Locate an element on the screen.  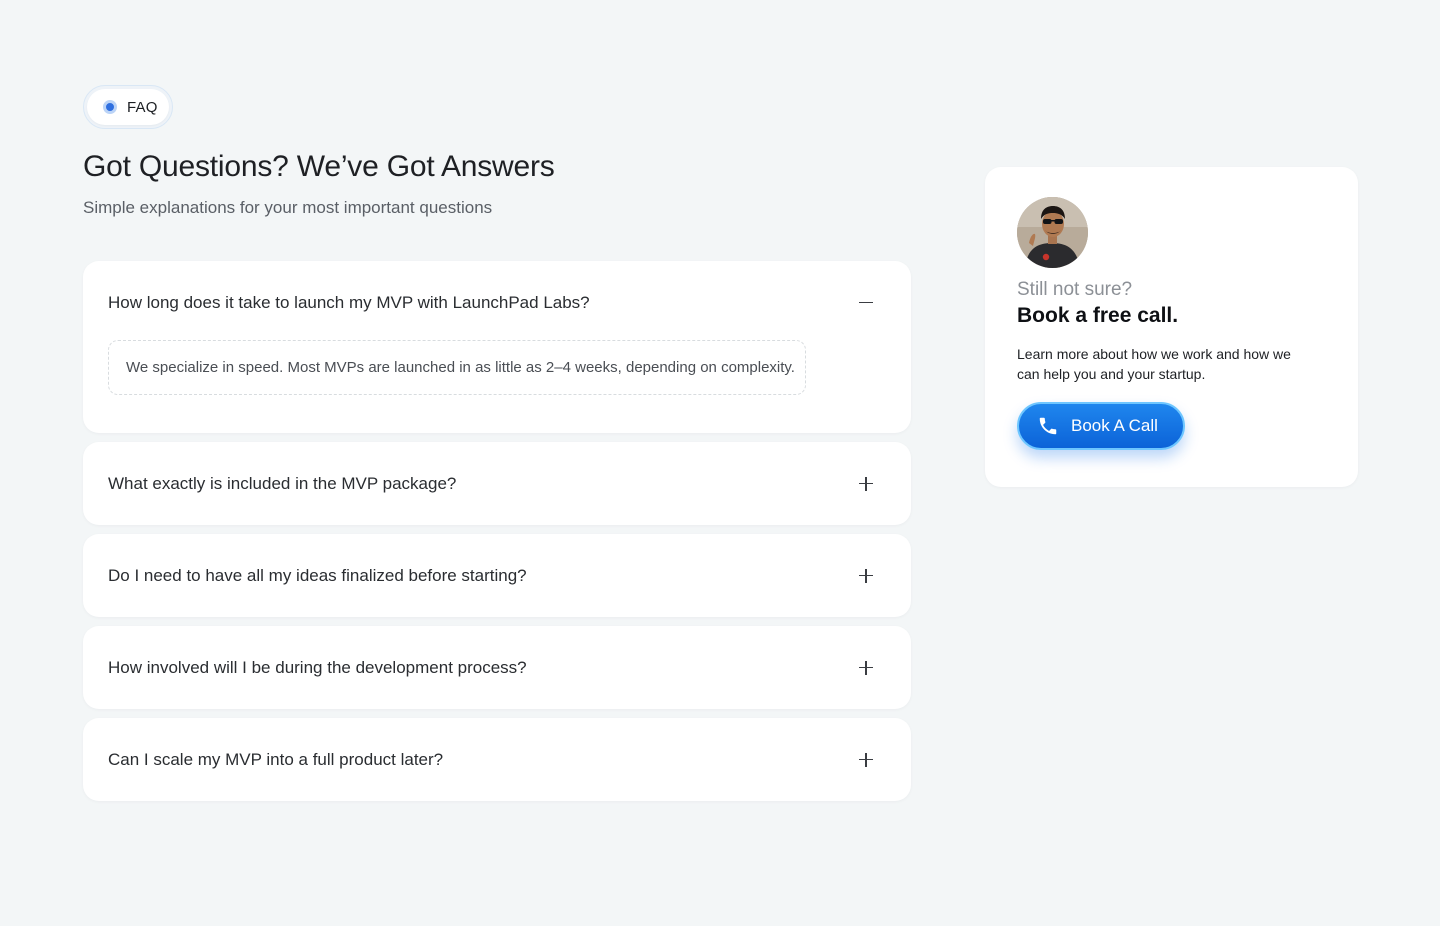
card-title: Book a free call. is located at coordinates (1098, 315).